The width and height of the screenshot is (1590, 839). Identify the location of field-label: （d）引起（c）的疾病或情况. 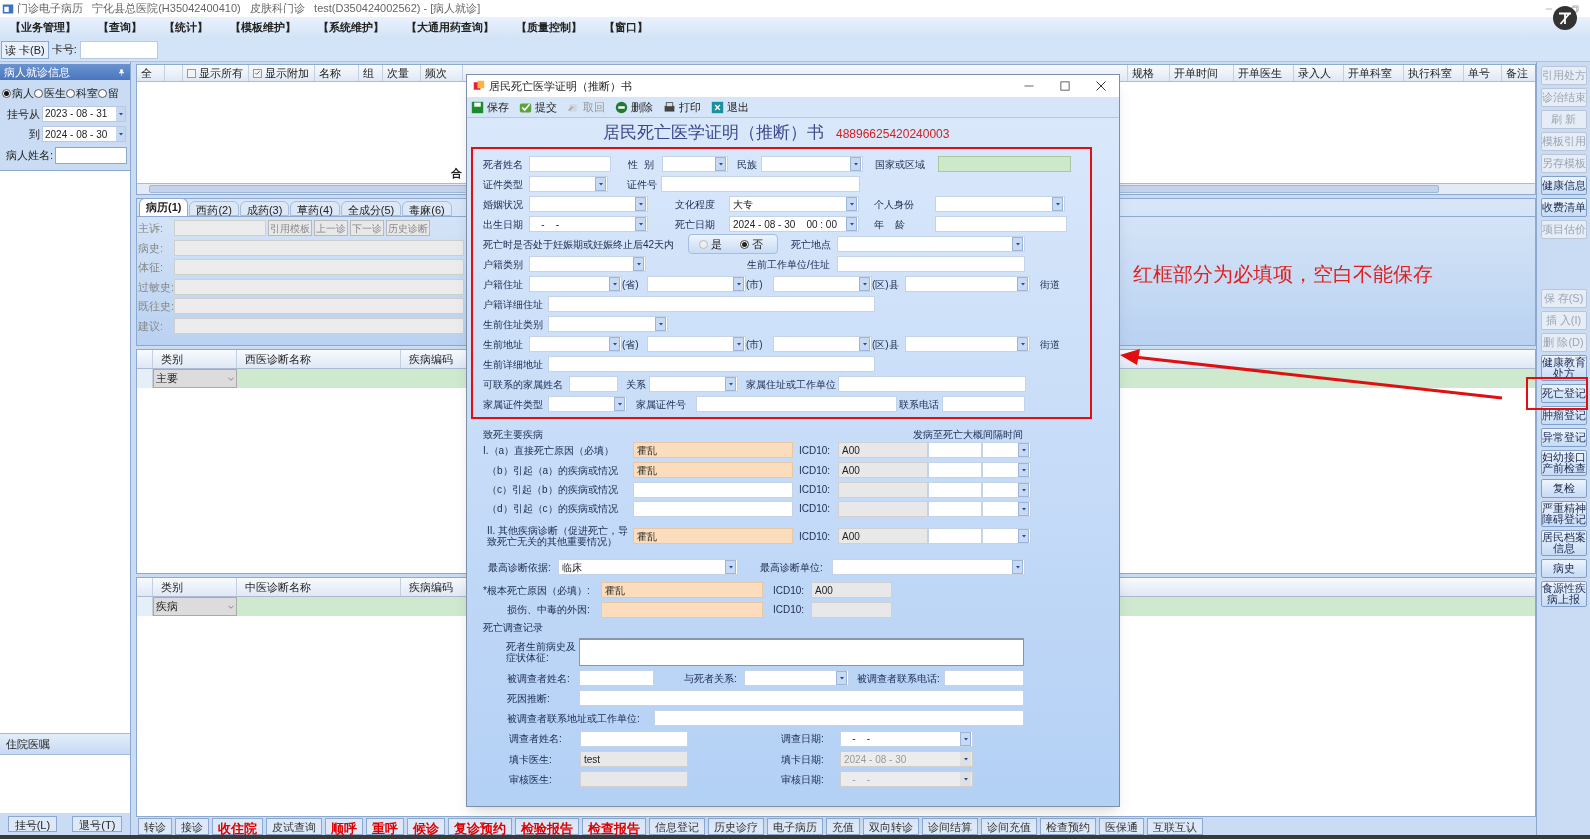
(552, 508).